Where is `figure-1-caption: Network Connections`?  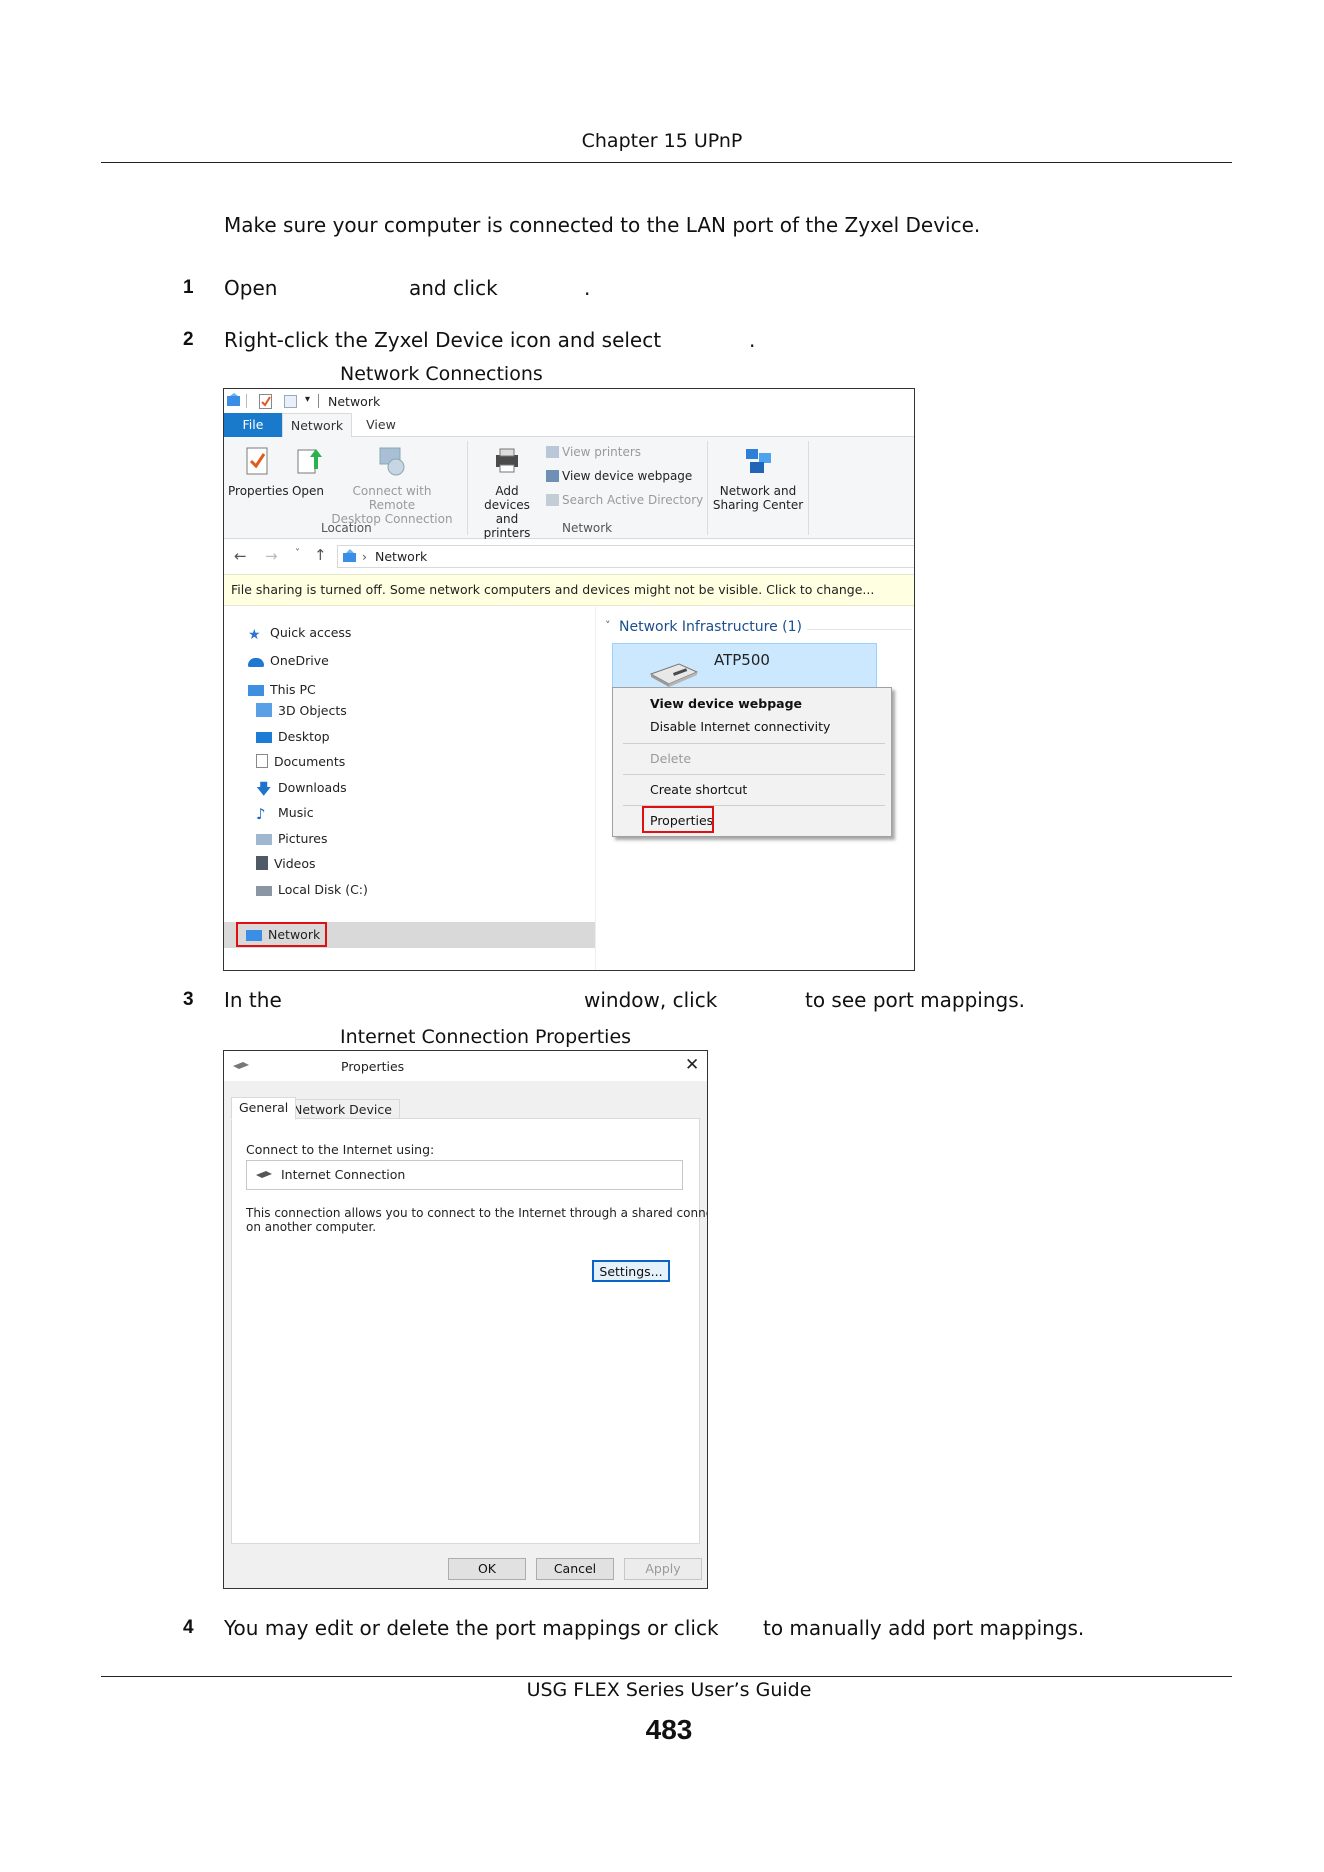
figure-1-caption: Network Connections is located at coordinates (441, 374).